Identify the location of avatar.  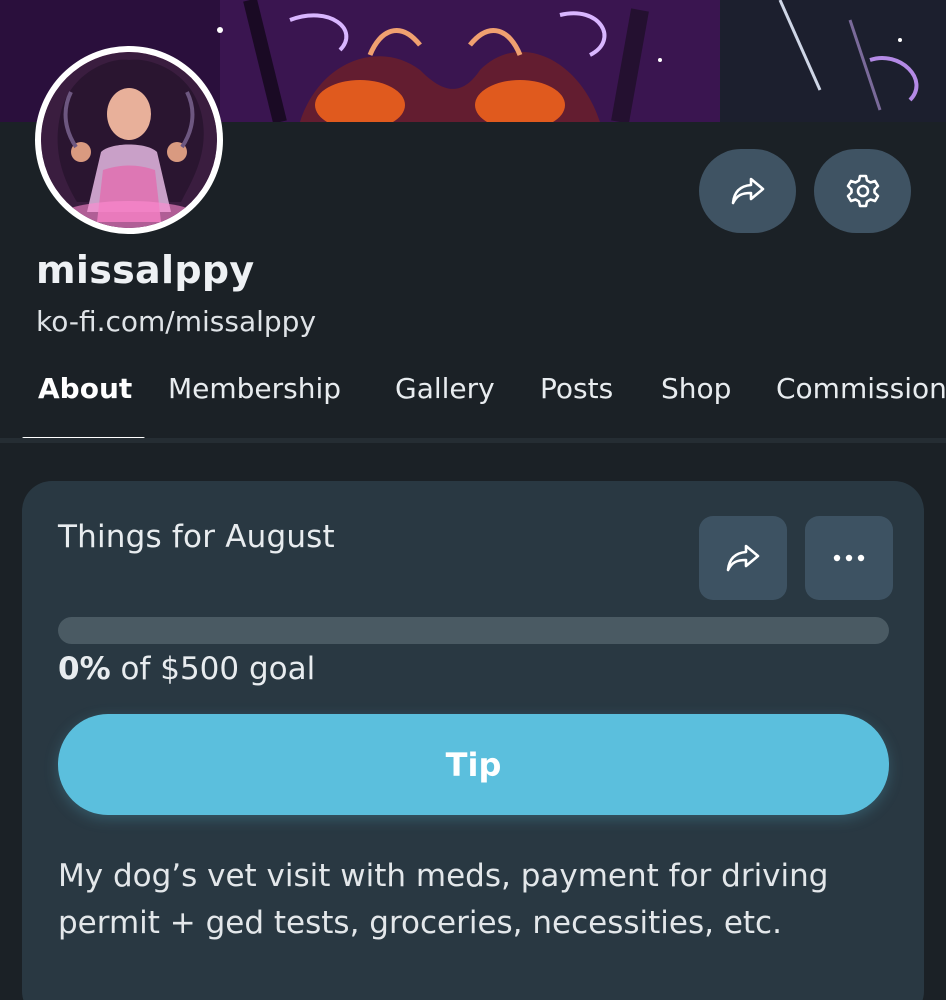
(129, 140).